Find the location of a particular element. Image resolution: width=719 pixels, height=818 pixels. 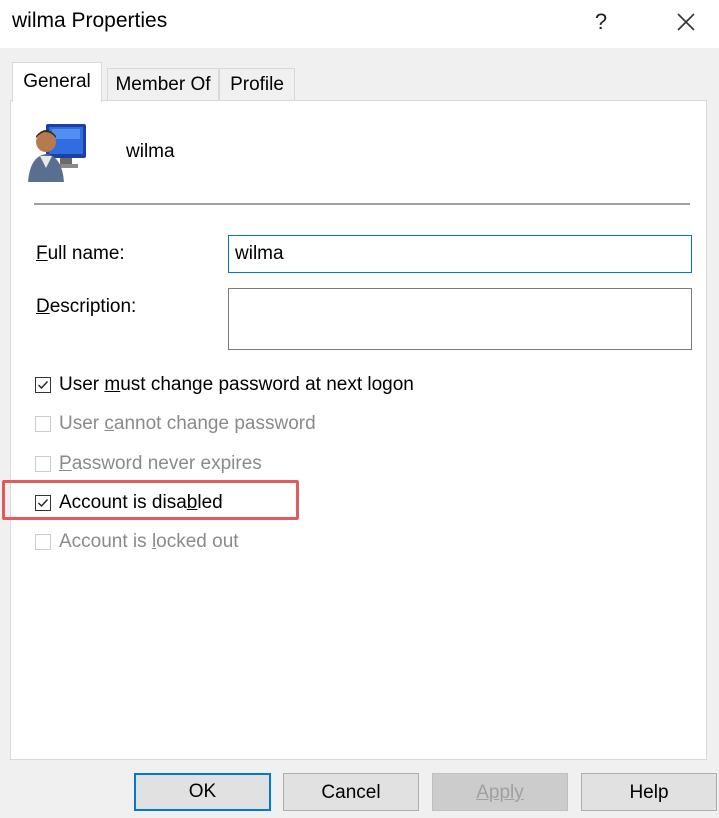

tab-general: General is located at coordinates (57, 82).